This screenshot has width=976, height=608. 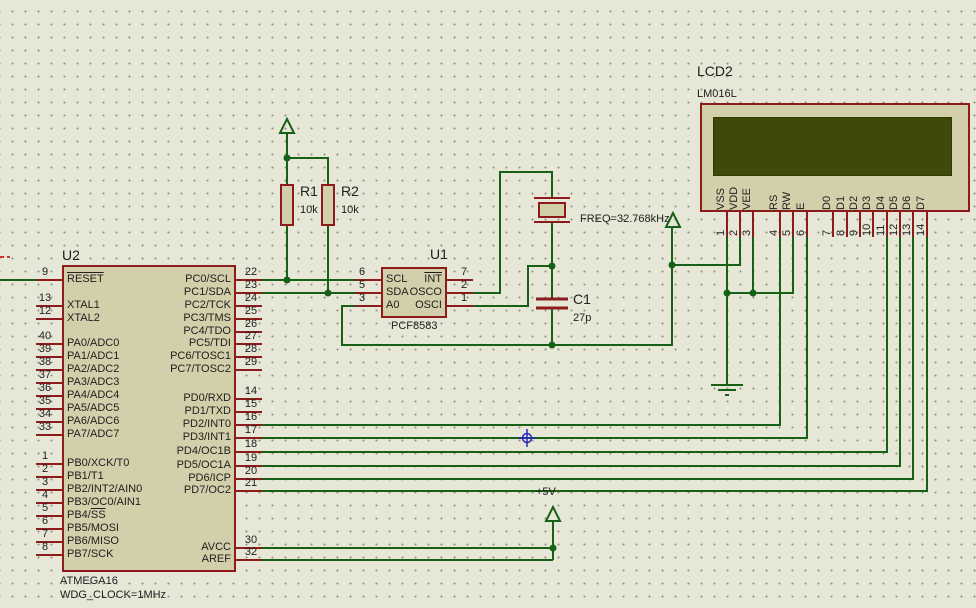 I want to click on u2-pin-name: PD2/INT0, so click(x=206, y=424).